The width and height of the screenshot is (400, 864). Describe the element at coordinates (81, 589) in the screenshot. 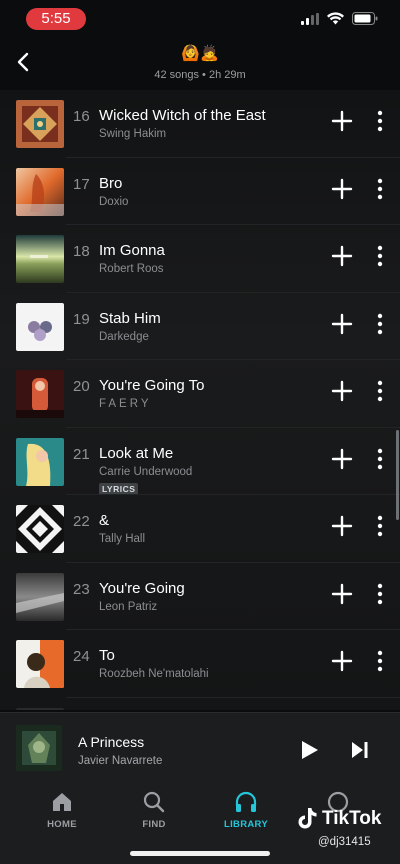

I see `track-number: 23` at that location.